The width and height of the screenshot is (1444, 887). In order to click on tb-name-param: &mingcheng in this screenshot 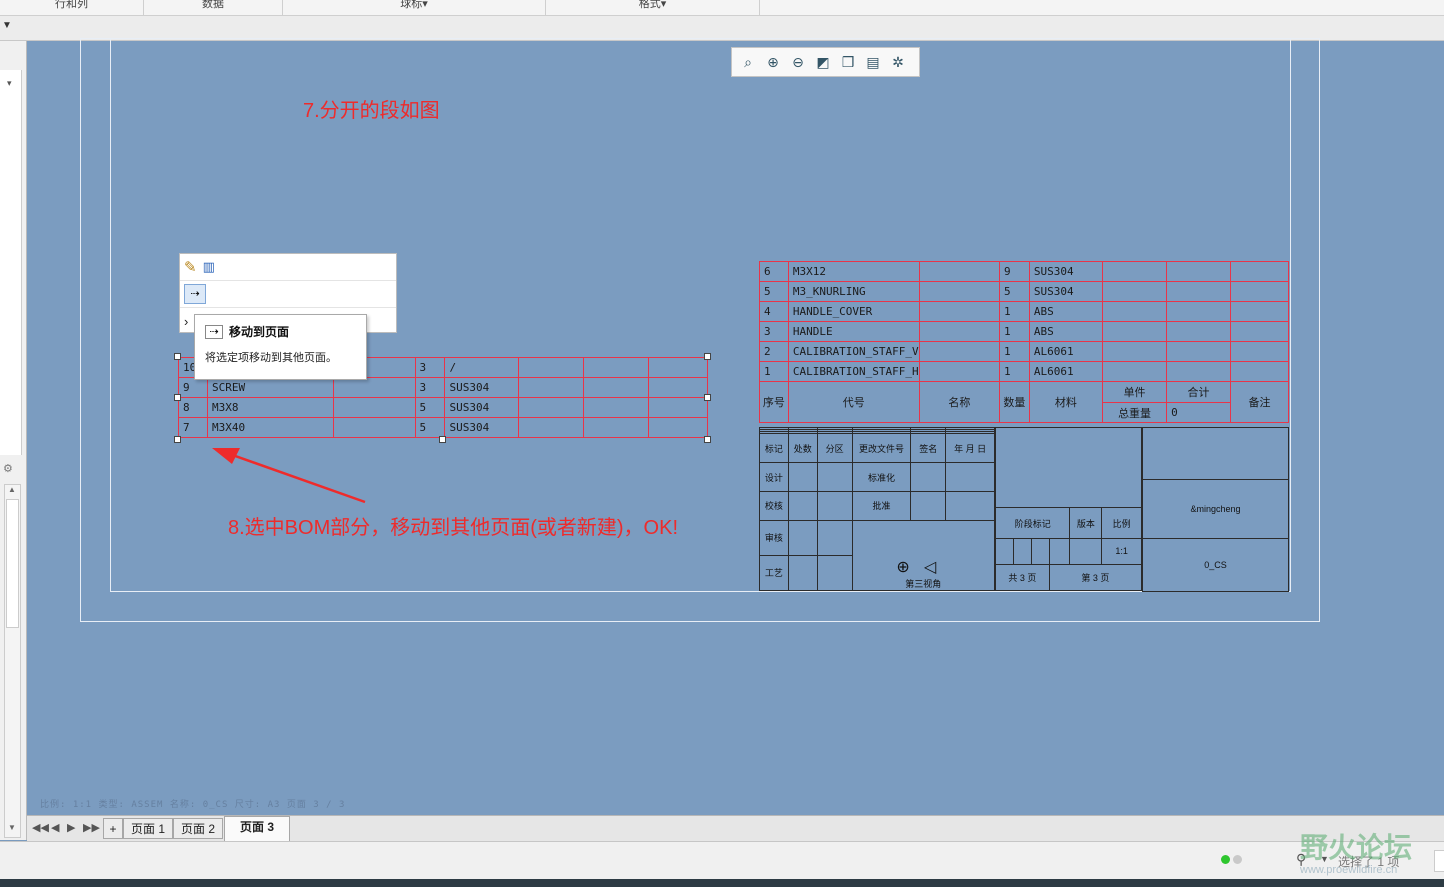, I will do `click(1215, 509)`.